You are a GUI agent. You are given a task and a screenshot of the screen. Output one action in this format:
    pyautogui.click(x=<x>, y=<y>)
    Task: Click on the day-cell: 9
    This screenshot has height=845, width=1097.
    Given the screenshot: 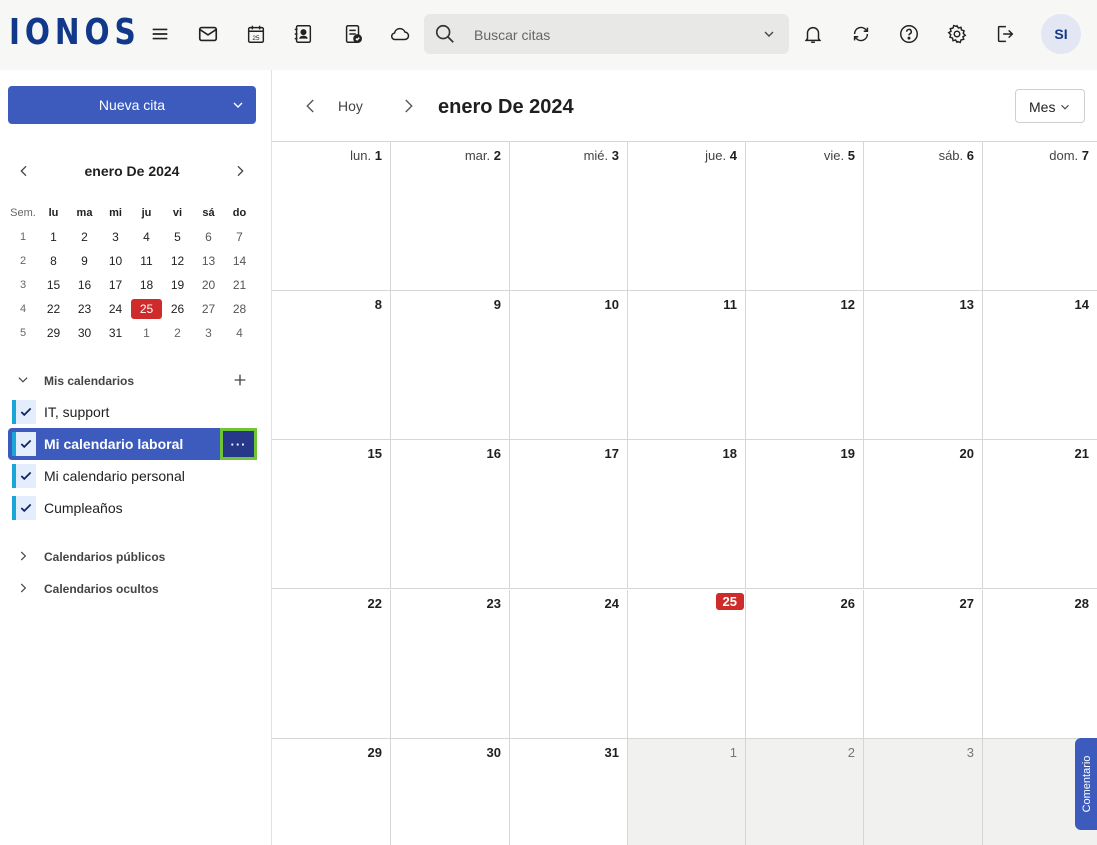 What is the action you would take?
    pyautogui.click(x=450, y=365)
    